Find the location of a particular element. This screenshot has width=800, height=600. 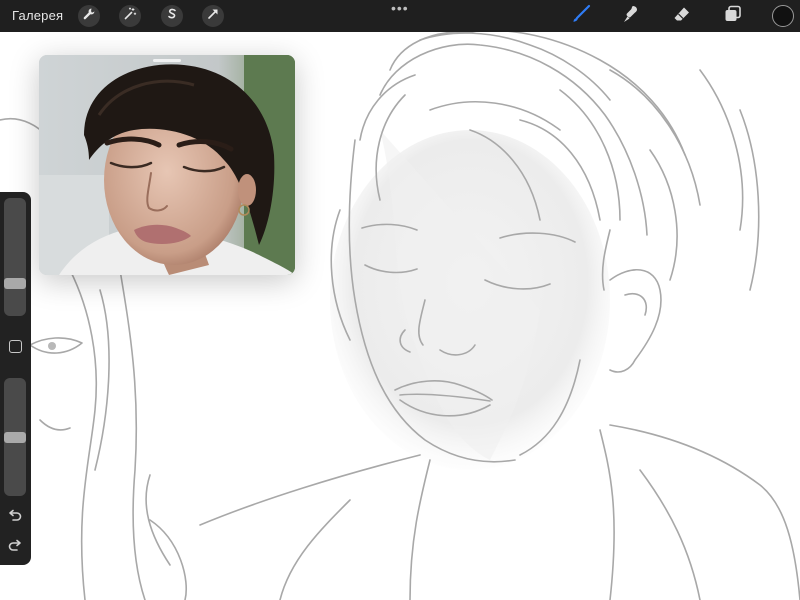

magic-wand-icon is located at coordinates (130, 16).